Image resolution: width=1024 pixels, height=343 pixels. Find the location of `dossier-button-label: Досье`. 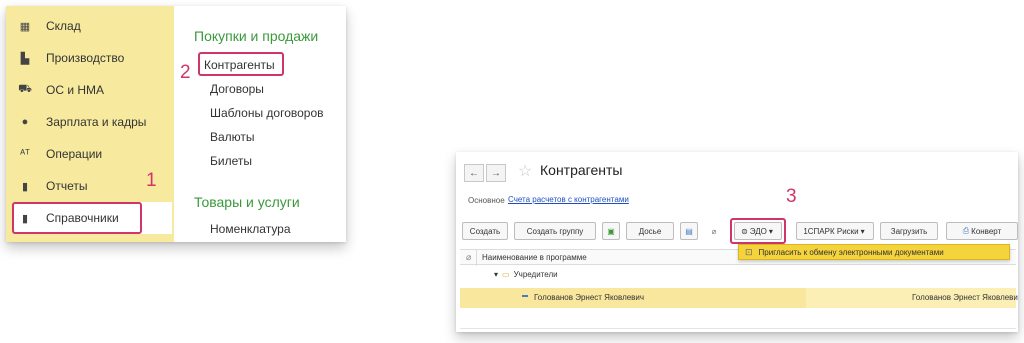

dossier-button-label: Досье is located at coordinates (650, 231).